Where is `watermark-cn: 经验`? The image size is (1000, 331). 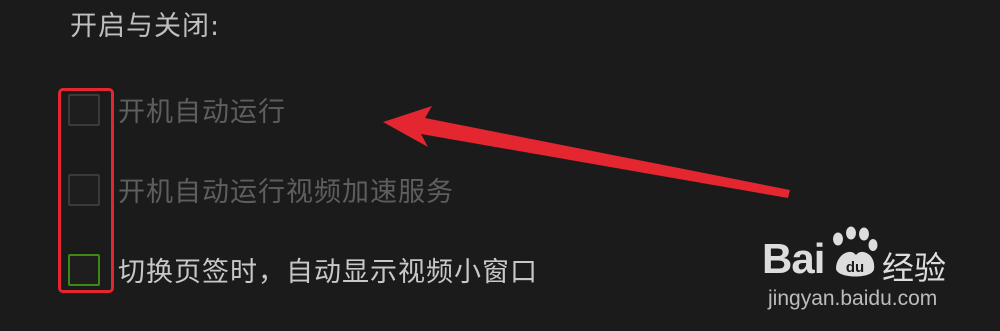
watermark-cn: 经验 is located at coordinates (914, 268).